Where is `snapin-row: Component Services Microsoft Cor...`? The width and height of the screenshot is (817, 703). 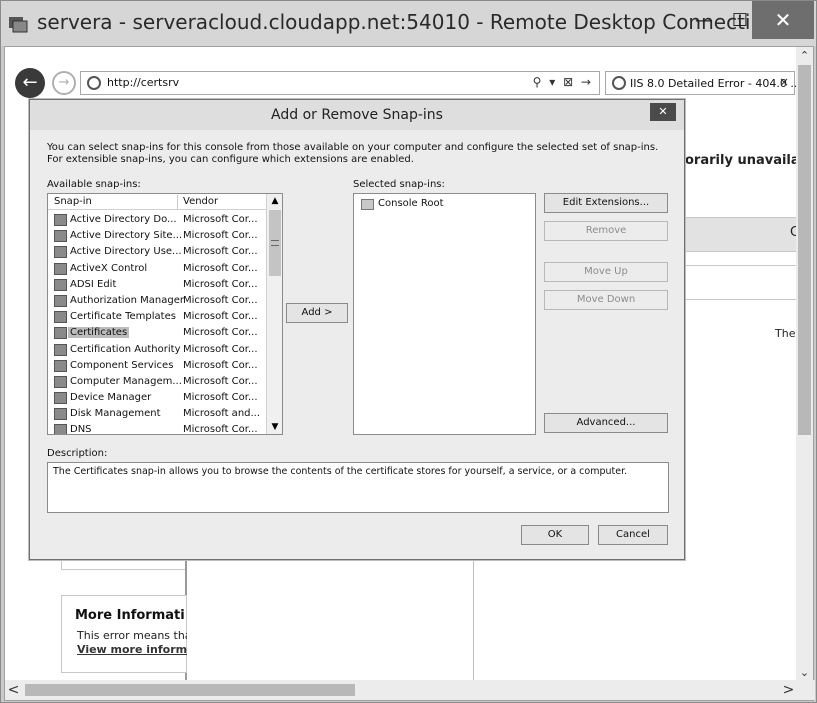
snapin-row: Component Services Microsoft Cor... is located at coordinates (157, 366).